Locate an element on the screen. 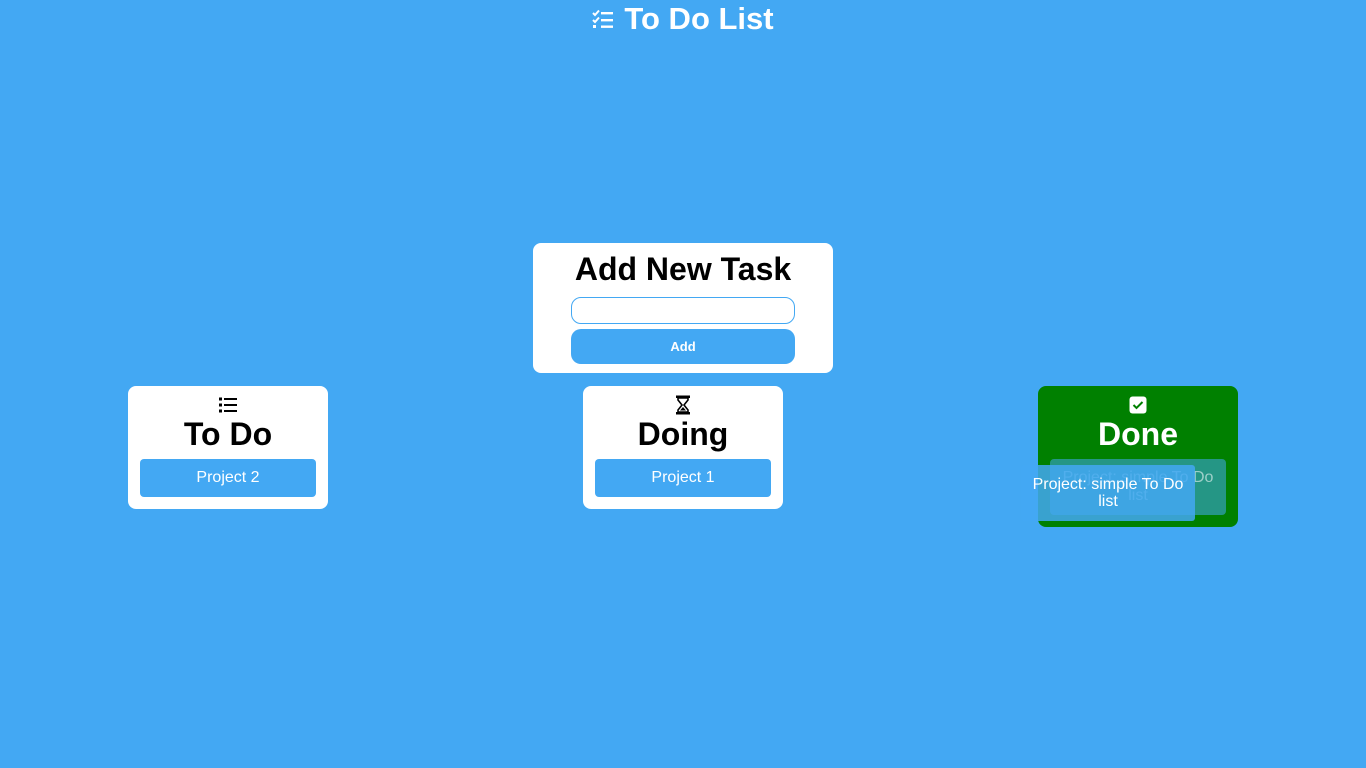 This screenshot has width=1366, height=768. task-input is located at coordinates (683, 310).